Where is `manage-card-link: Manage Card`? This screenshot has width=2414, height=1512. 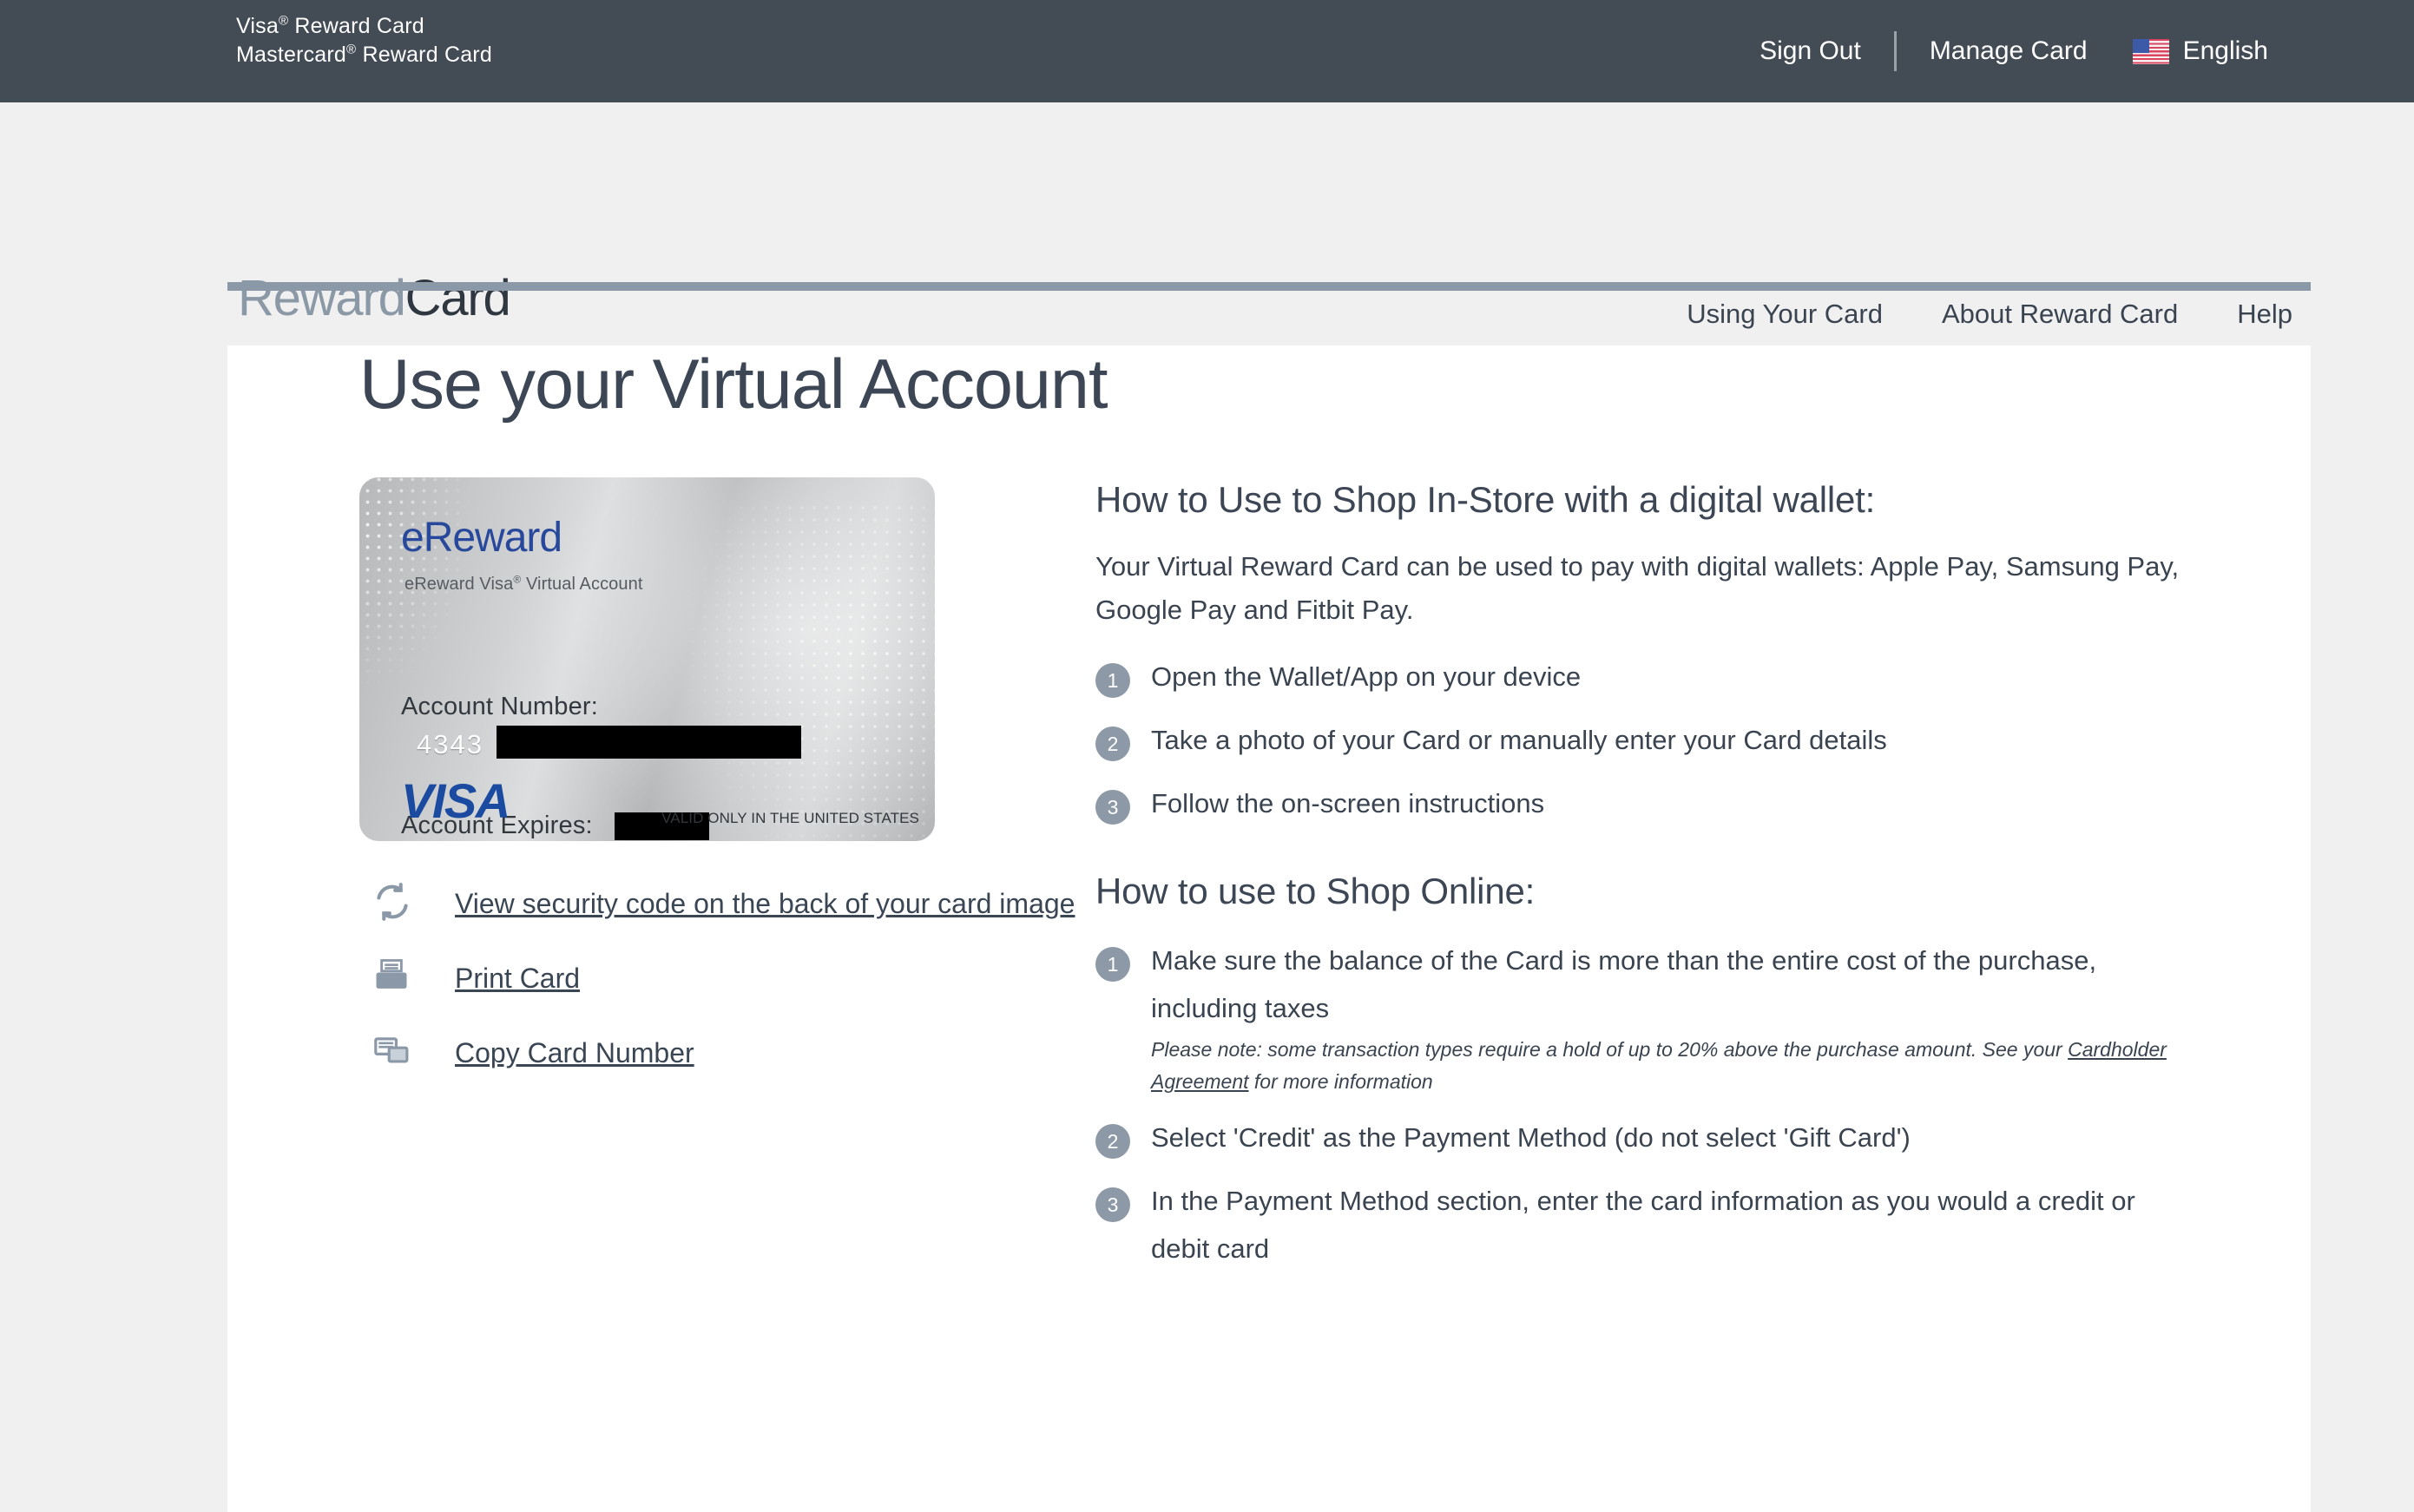 manage-card-link: Manage Card is located at coordinates (2009, 51).